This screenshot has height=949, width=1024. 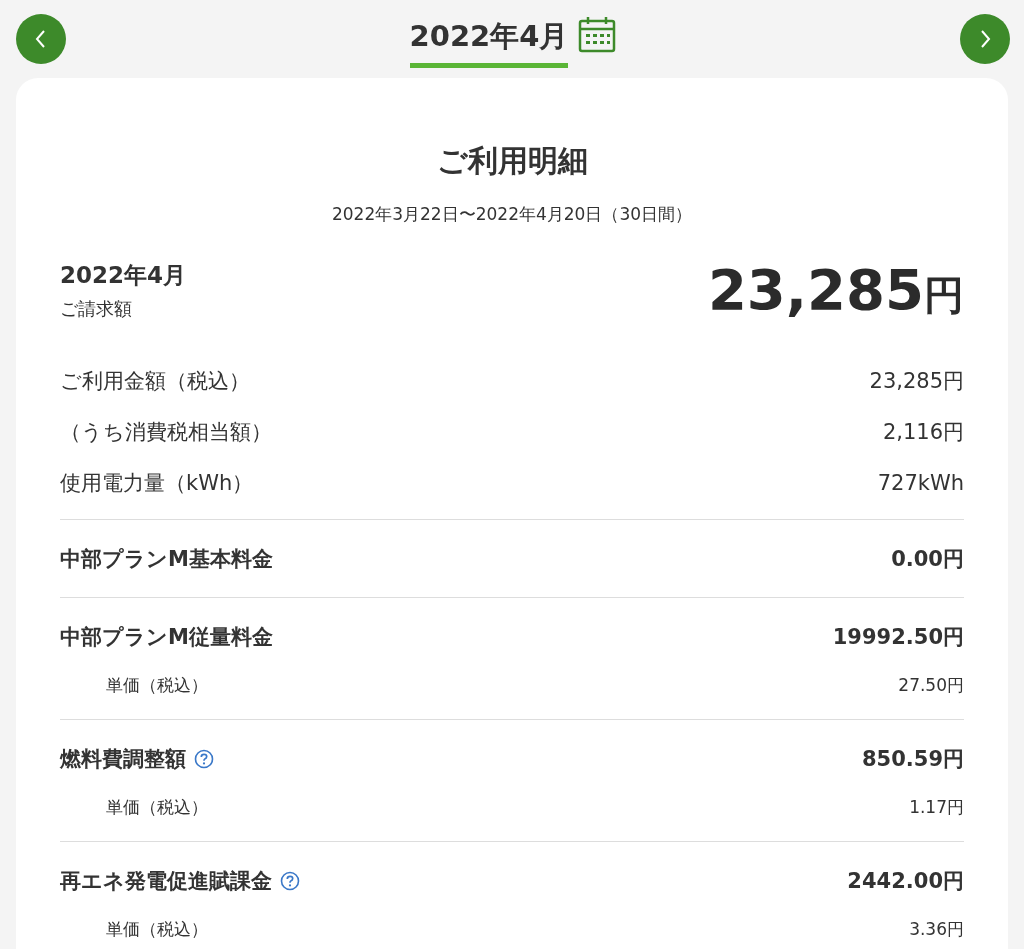 I want to click on unit-price-value: 3.36円, so click(x=936, y=929).